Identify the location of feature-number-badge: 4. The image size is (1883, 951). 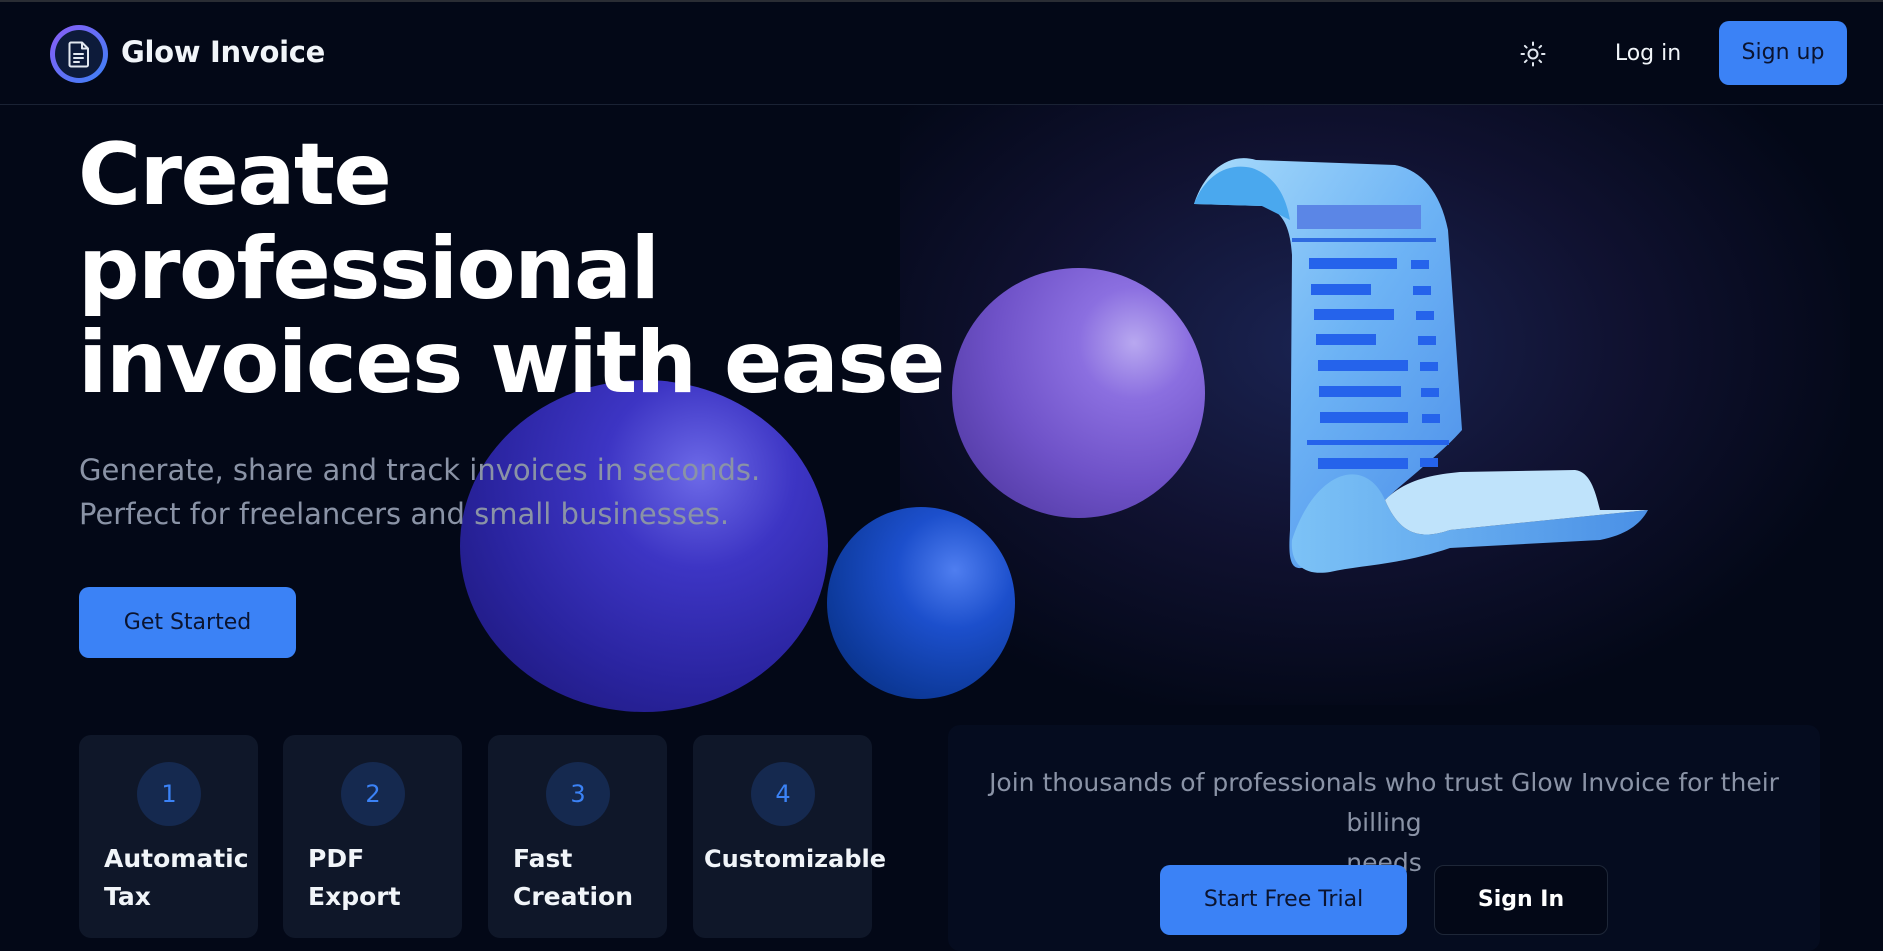
(783, 794).